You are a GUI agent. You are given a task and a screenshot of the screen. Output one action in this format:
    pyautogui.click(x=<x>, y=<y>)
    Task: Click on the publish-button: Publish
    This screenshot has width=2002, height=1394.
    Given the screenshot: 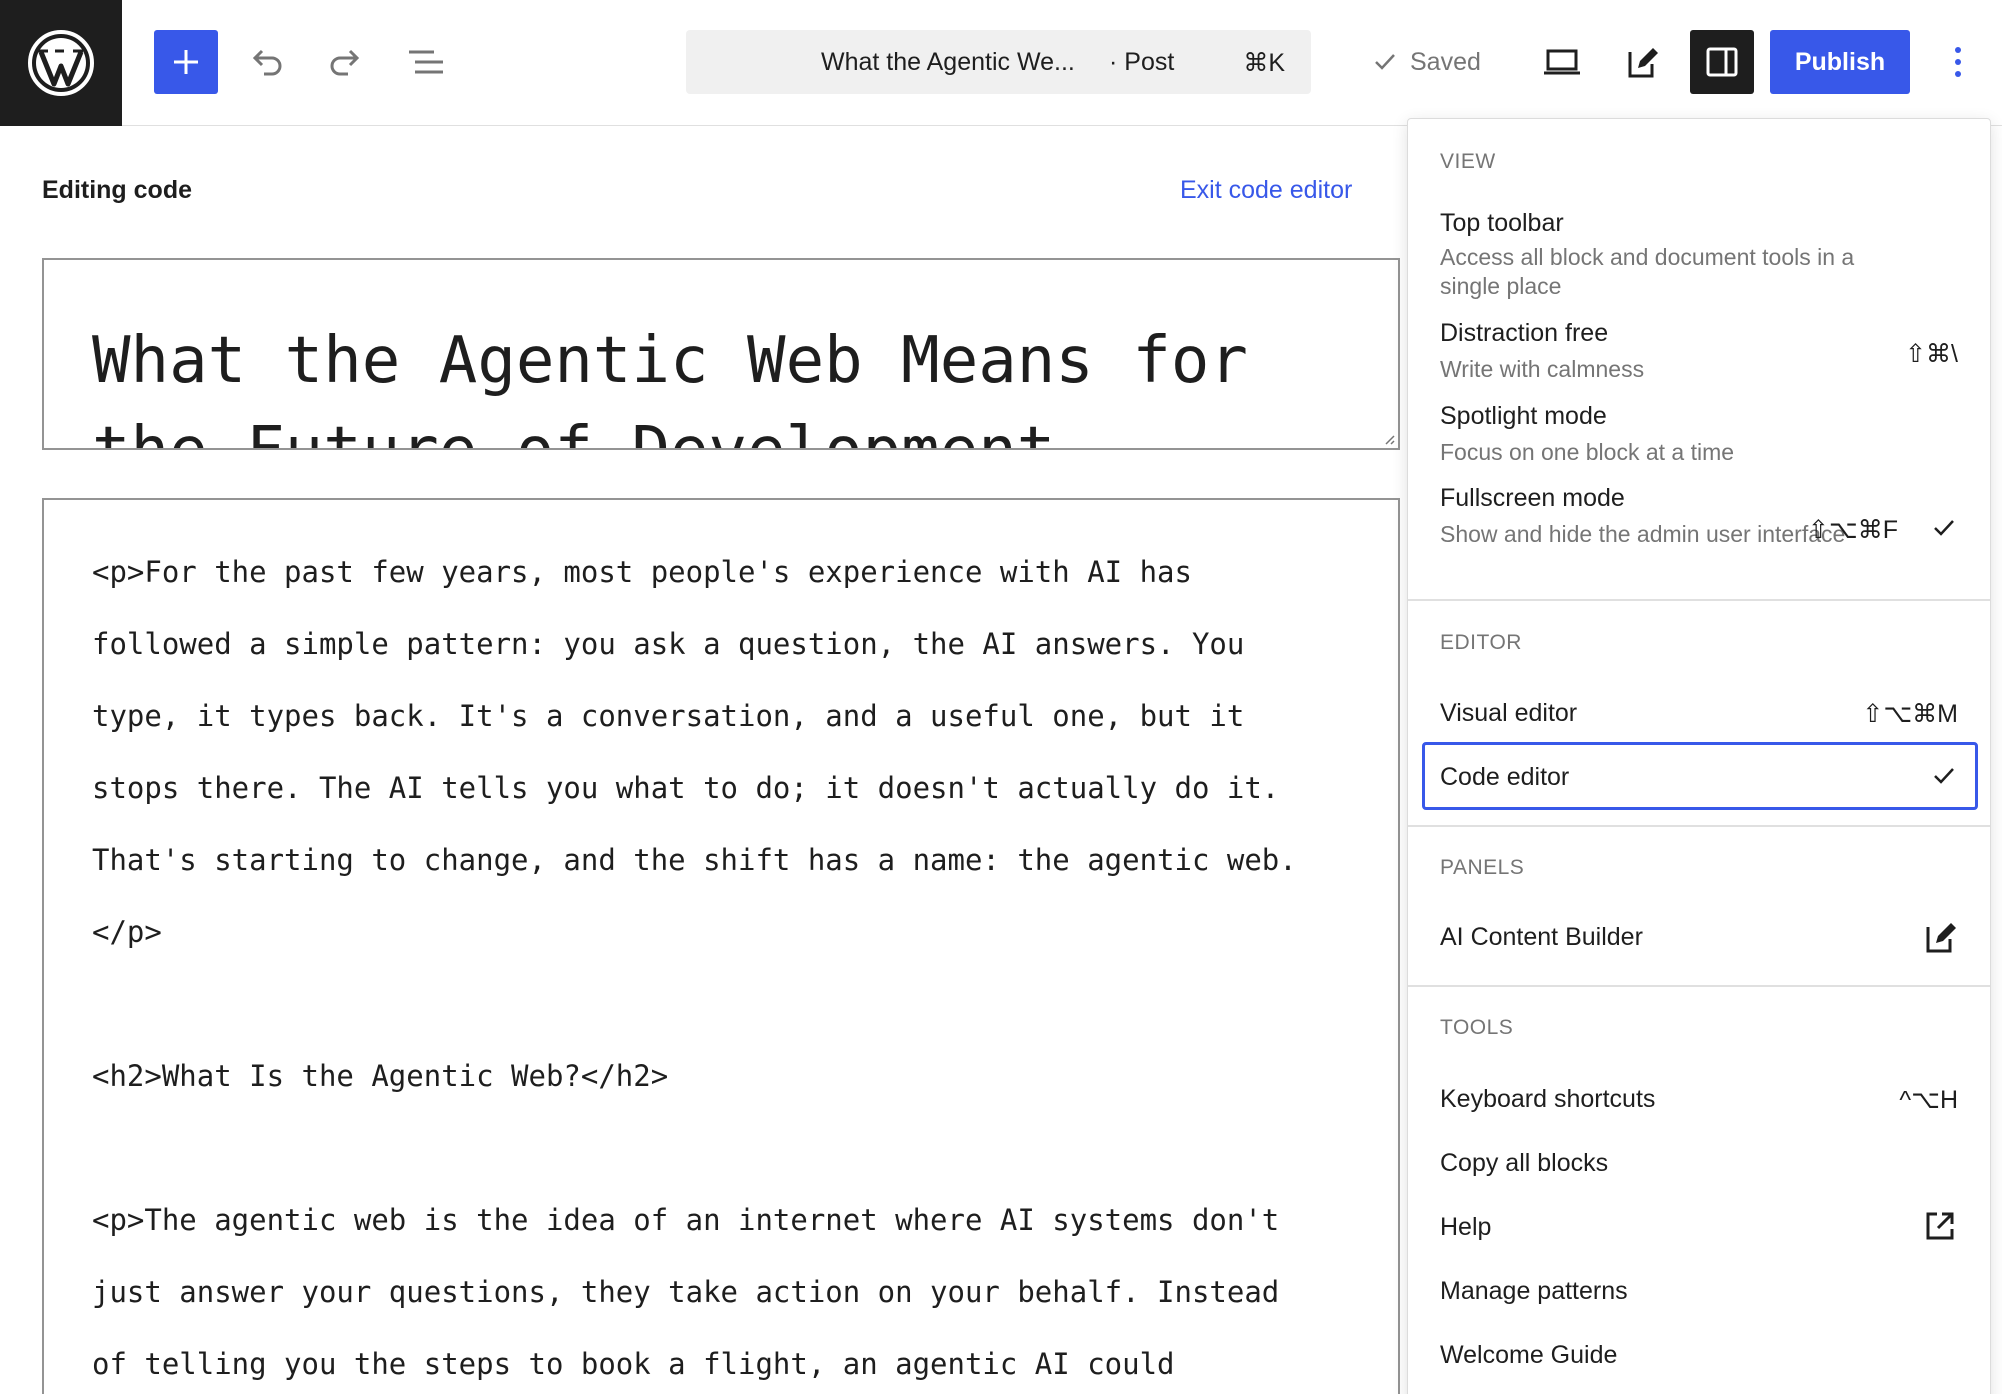 What is the action you would take?
    pyautogui.click(x=1840, y=62)
    